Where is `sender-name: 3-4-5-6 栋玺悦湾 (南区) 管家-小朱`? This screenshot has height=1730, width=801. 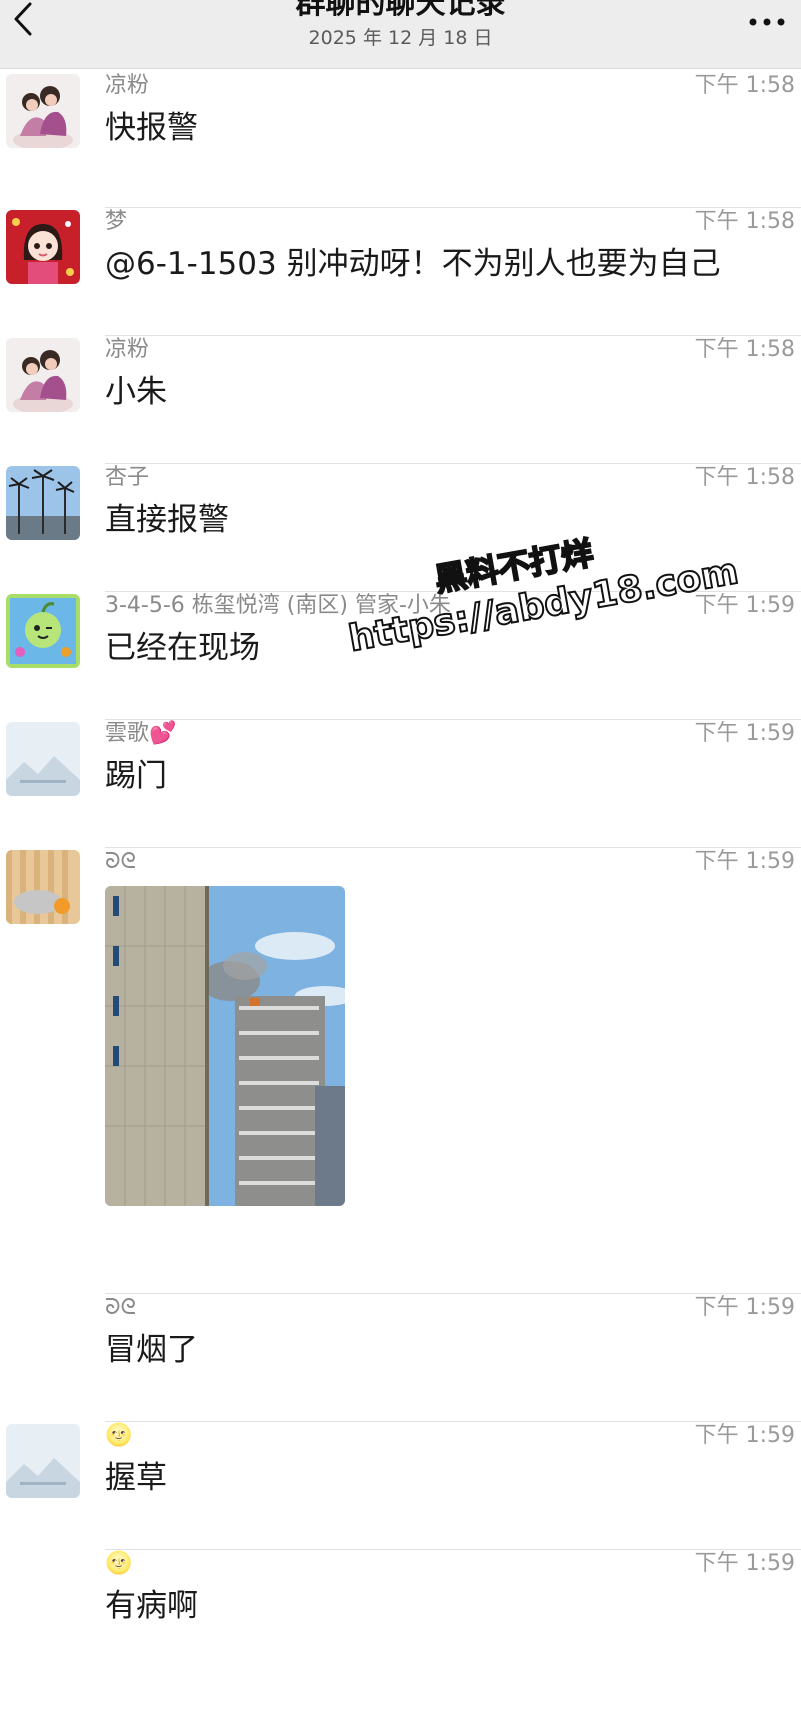
sender-name: 3-4-5-6 栋玺悦湾 (南区) 管家-小朱 is located at coordinates (278, 605).